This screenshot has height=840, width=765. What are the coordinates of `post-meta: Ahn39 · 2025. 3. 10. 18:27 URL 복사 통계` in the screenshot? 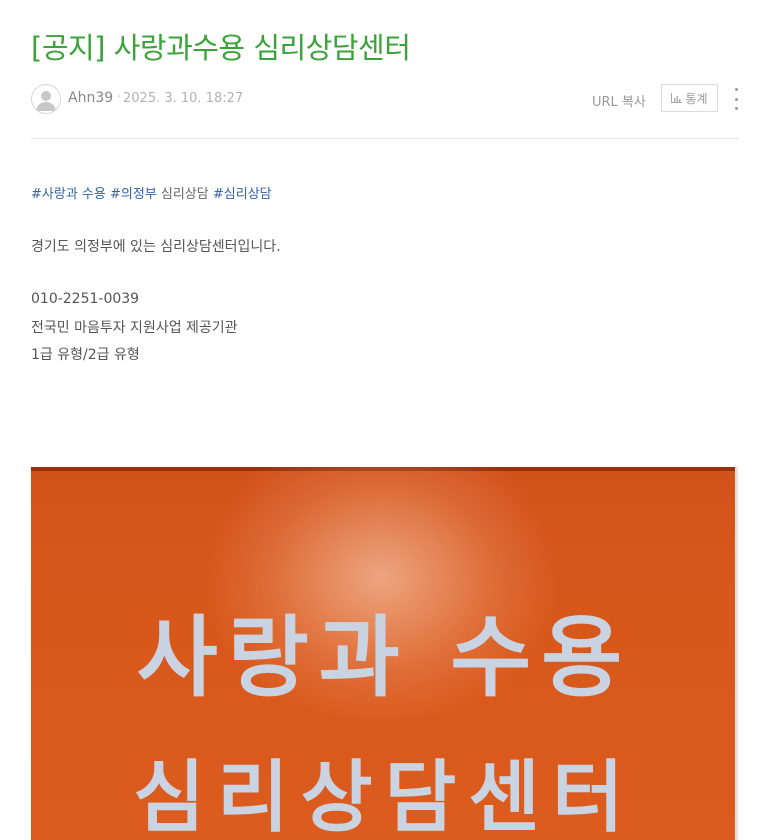 It's located at (385, 100).